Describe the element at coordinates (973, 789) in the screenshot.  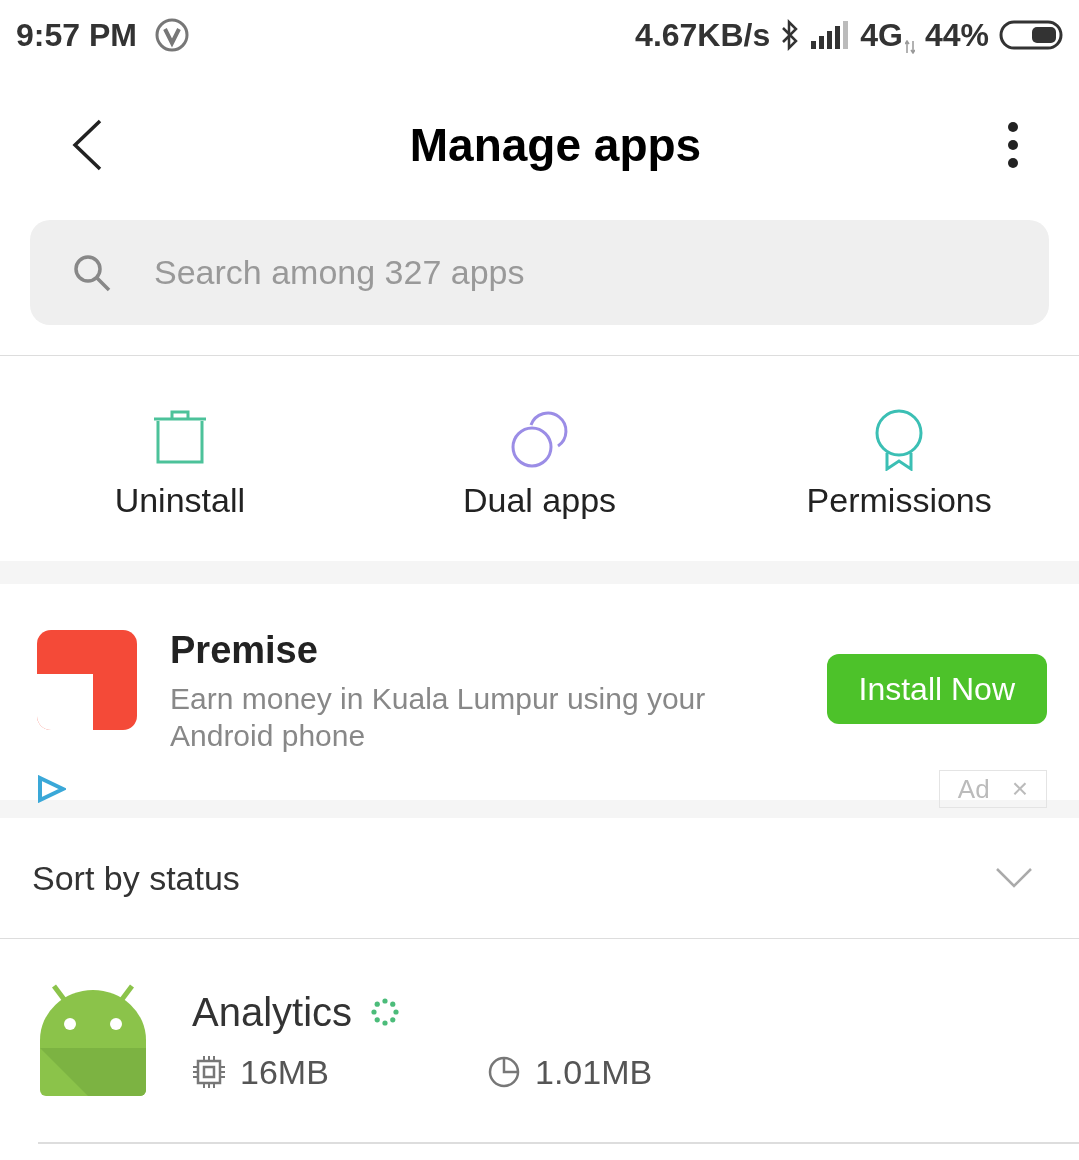
I see `ad-tag: Ad` at that location.